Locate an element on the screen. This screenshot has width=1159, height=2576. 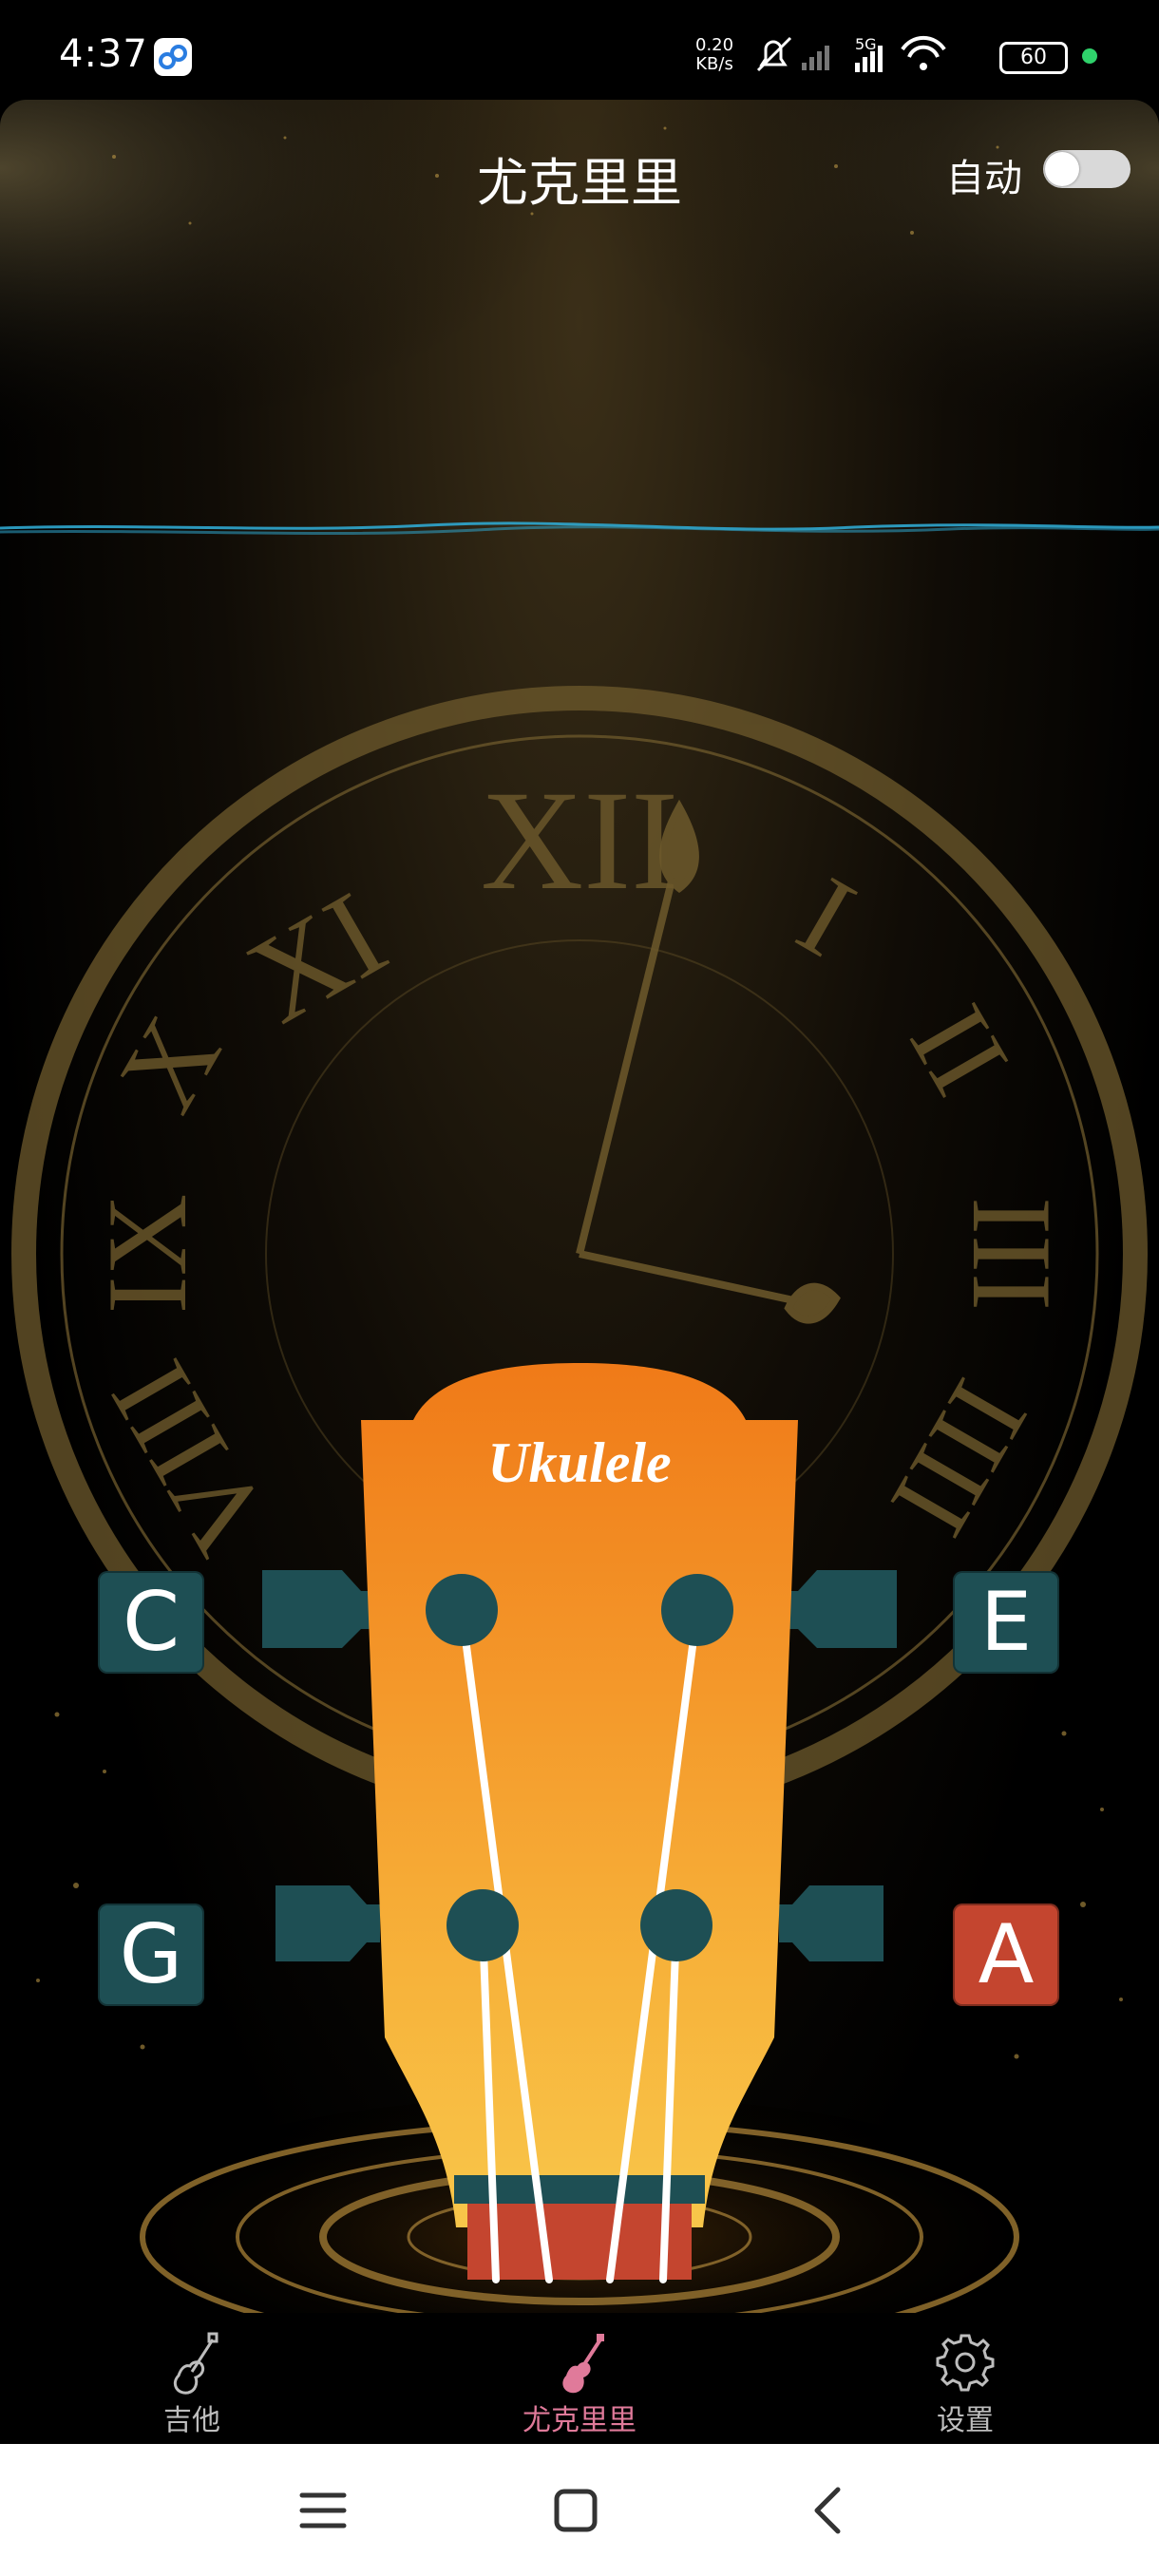
back-icon is located at coordinates (828, 2510).